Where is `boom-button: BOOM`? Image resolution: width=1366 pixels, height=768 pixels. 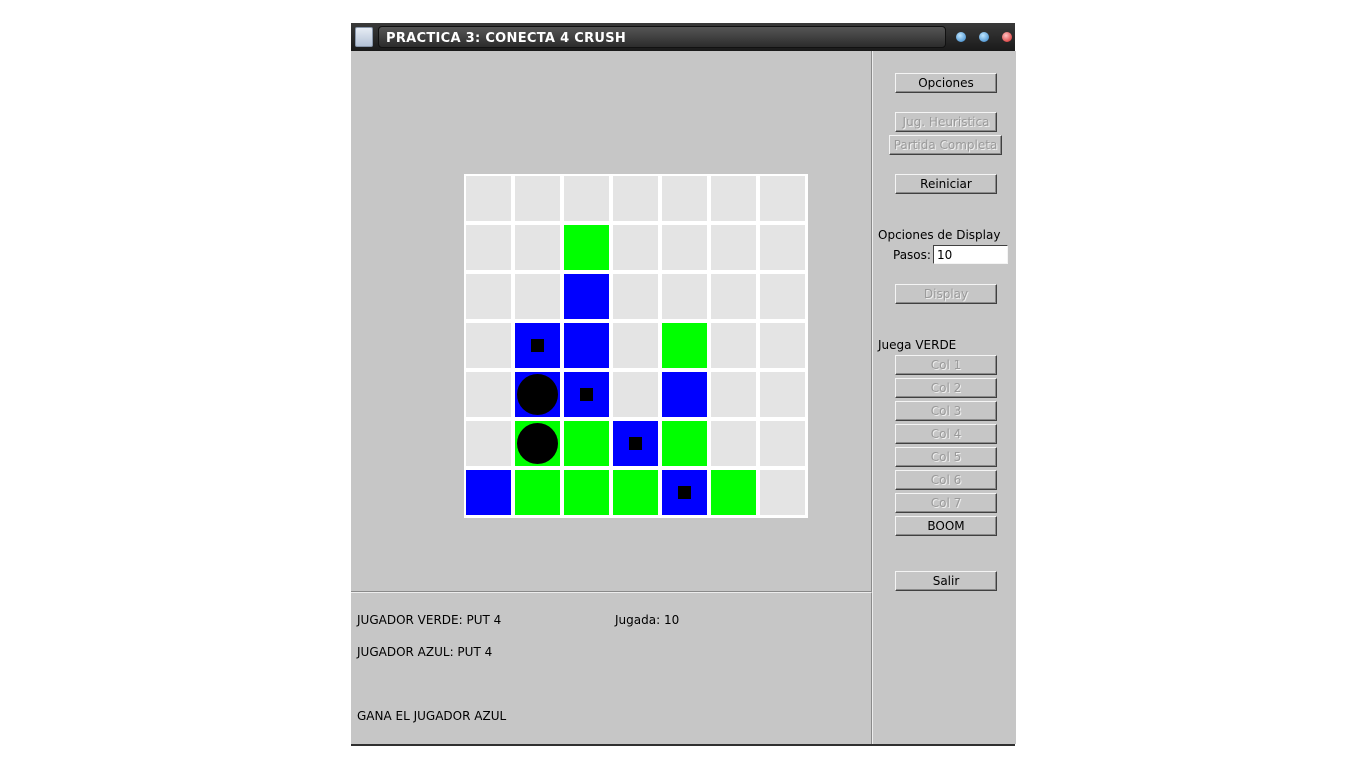 boom-button: BOOM is located at coordinates (946, 526).